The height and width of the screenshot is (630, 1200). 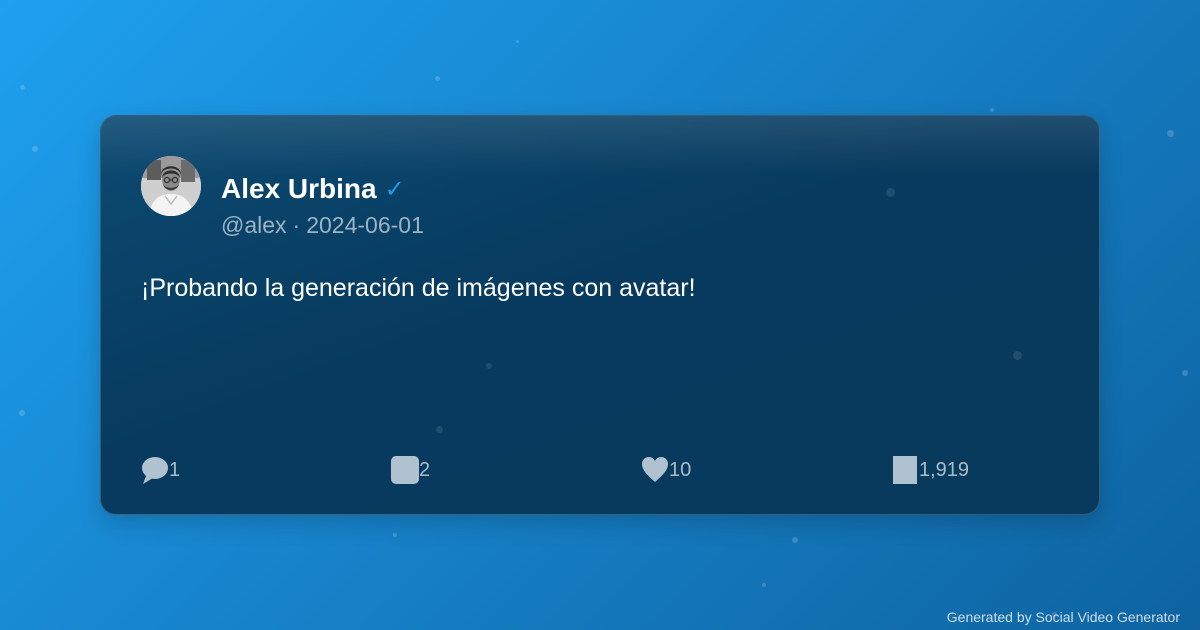 I want to click on avatar, so click(x=171, y=186).